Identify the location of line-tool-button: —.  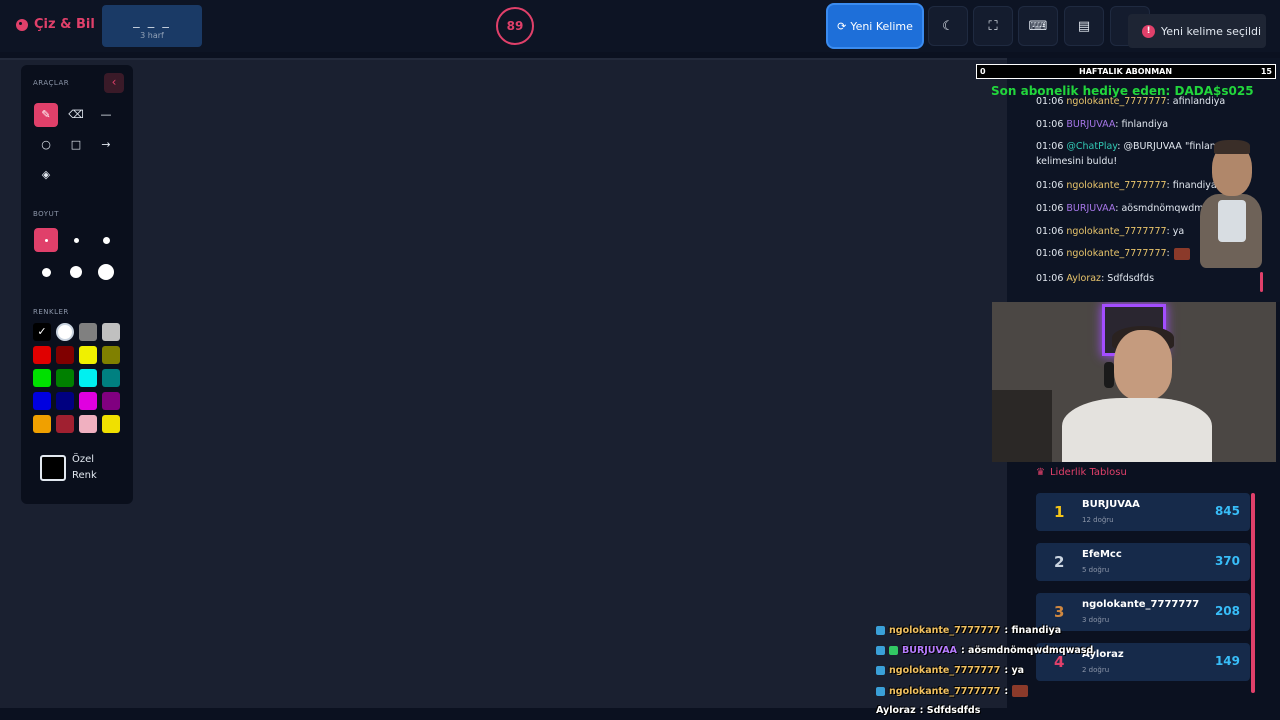
(106, 115).